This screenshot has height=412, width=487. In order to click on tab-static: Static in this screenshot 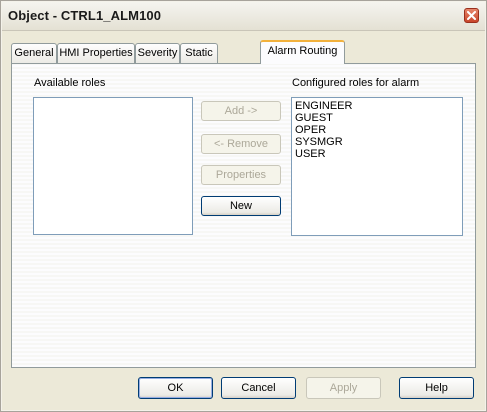, I will do `click(199, 53)`.